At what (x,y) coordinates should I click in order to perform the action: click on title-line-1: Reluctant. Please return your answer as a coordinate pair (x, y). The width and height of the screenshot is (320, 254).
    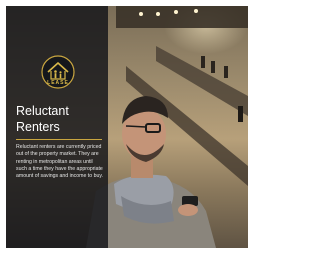
    Looking at the image, I should click on (42, 111).